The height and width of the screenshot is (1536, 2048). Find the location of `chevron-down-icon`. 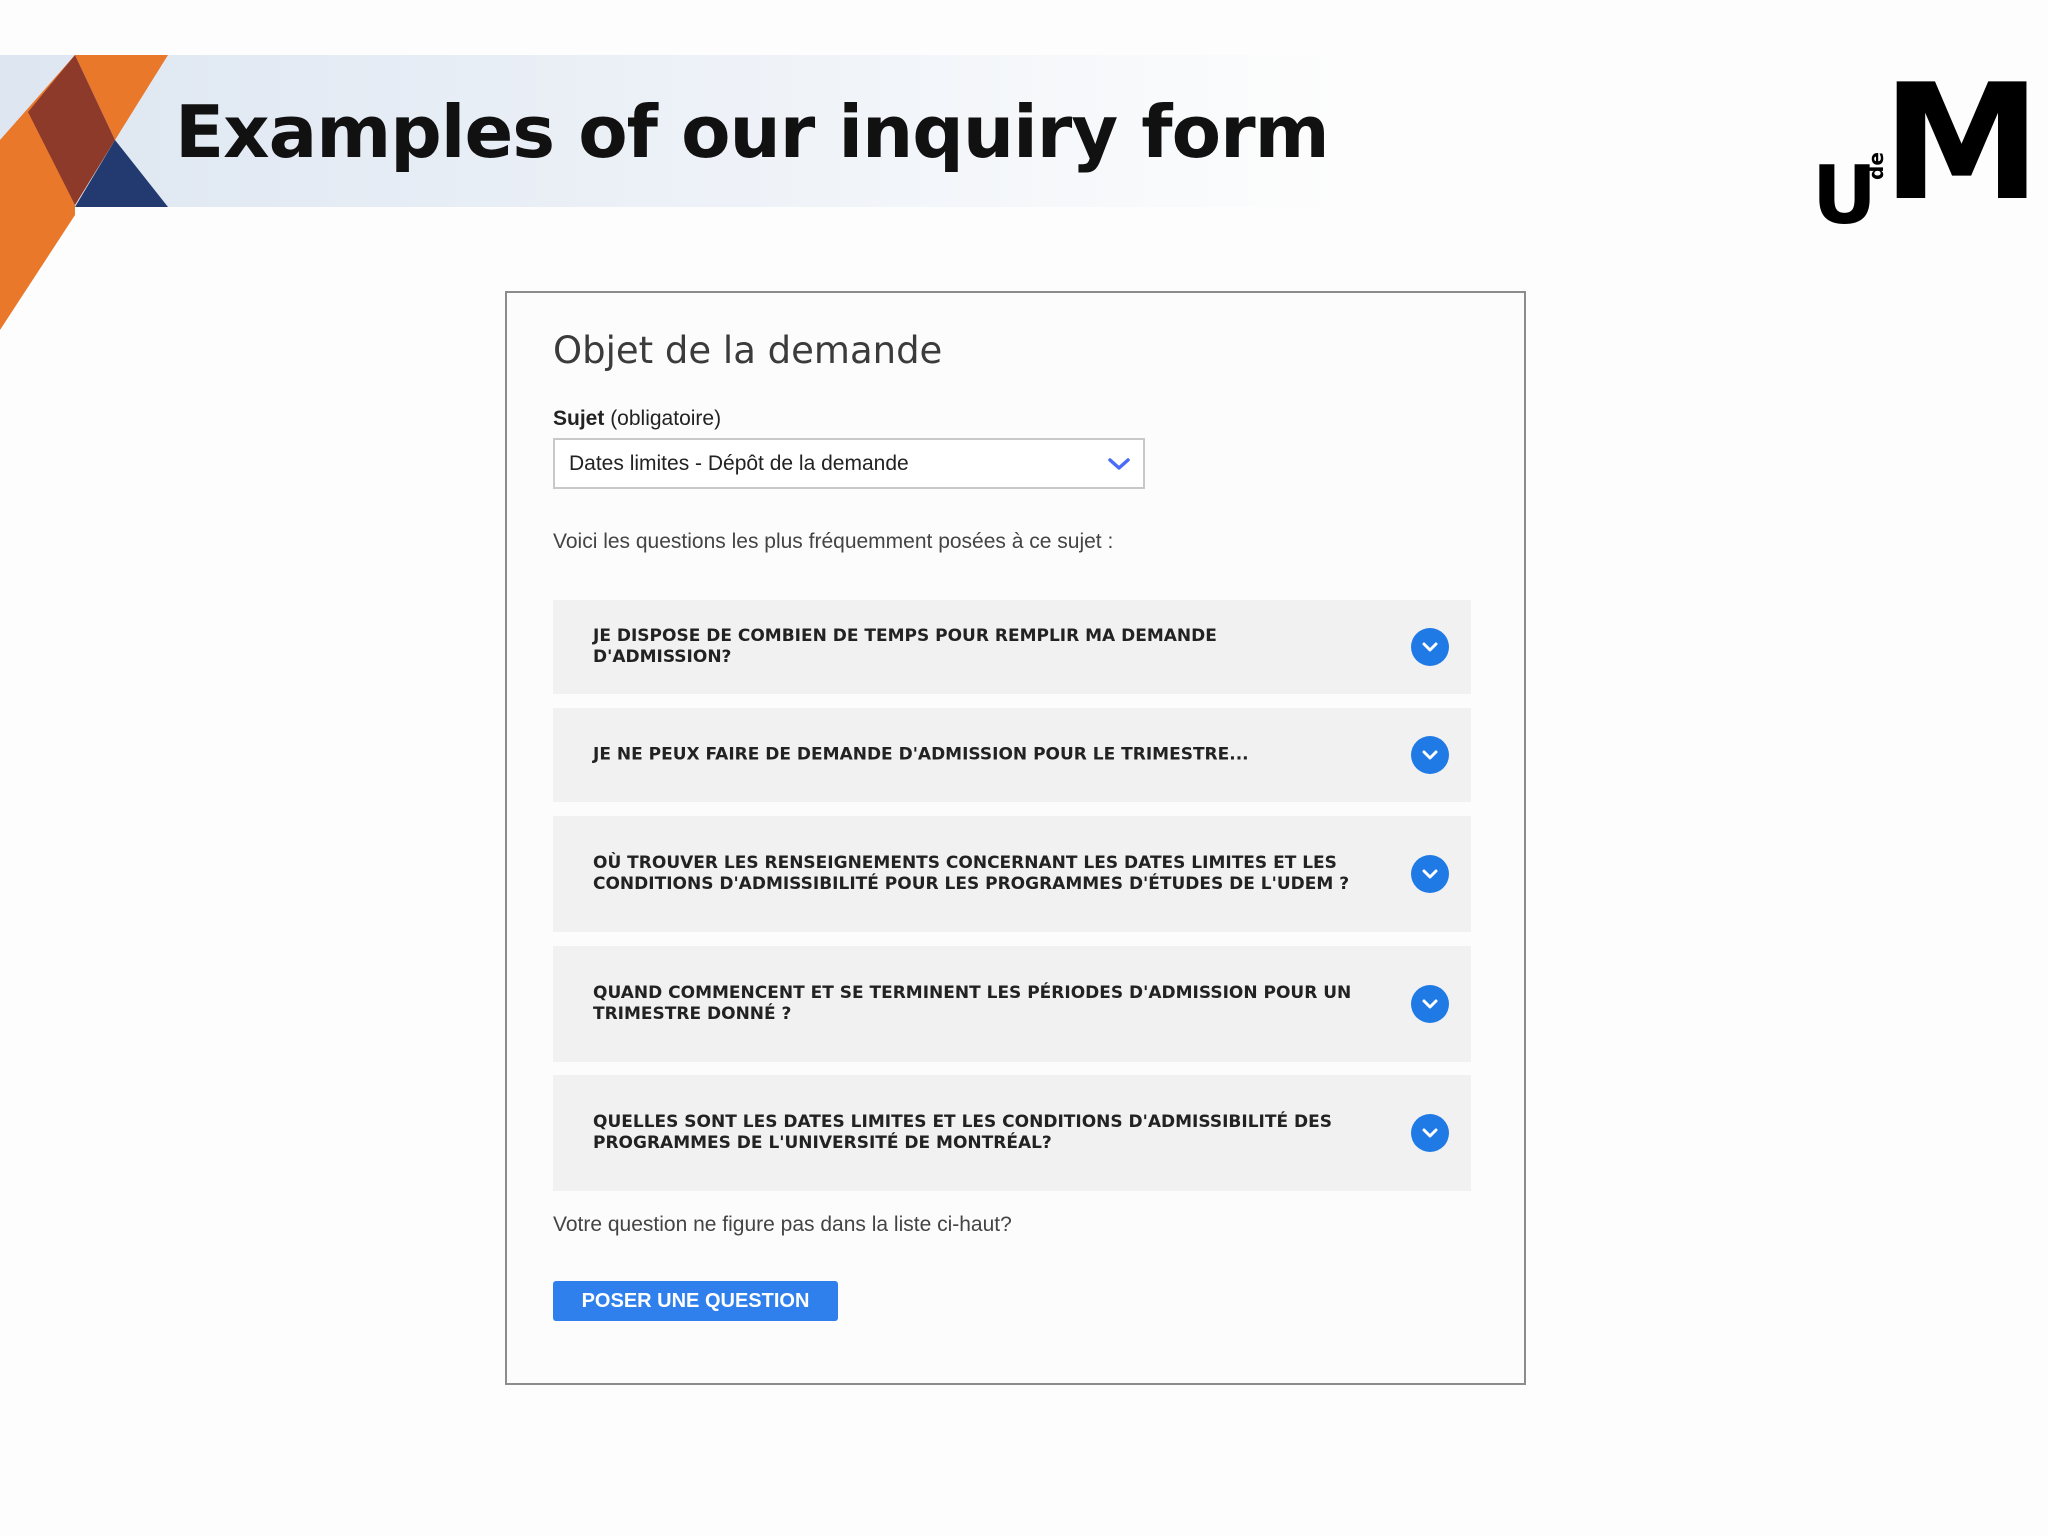

chevron-down-icon is located at coordinates (1119, 464).